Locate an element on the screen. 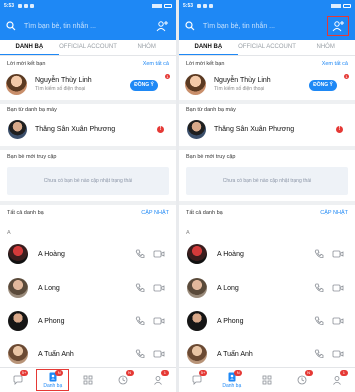 This screenshot has width=355, height=392. suggestion-name: Thăng Sân Xuân Phương is located at coordinates (75, 129).